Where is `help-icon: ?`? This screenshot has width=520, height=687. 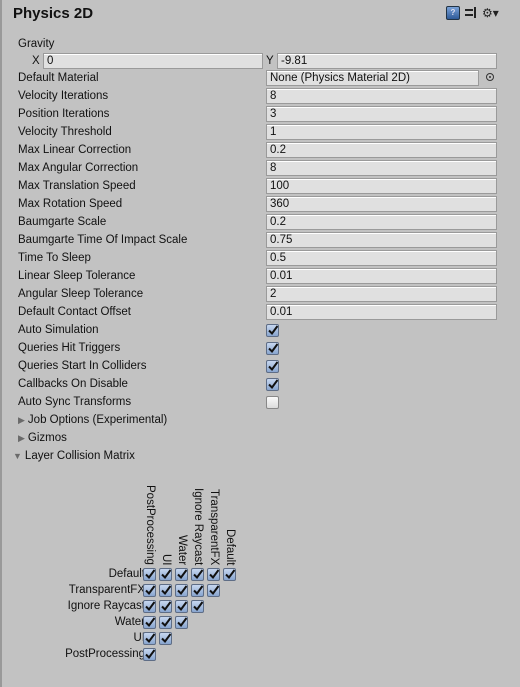 help-icon: ? is located at coordinates (453, 13).